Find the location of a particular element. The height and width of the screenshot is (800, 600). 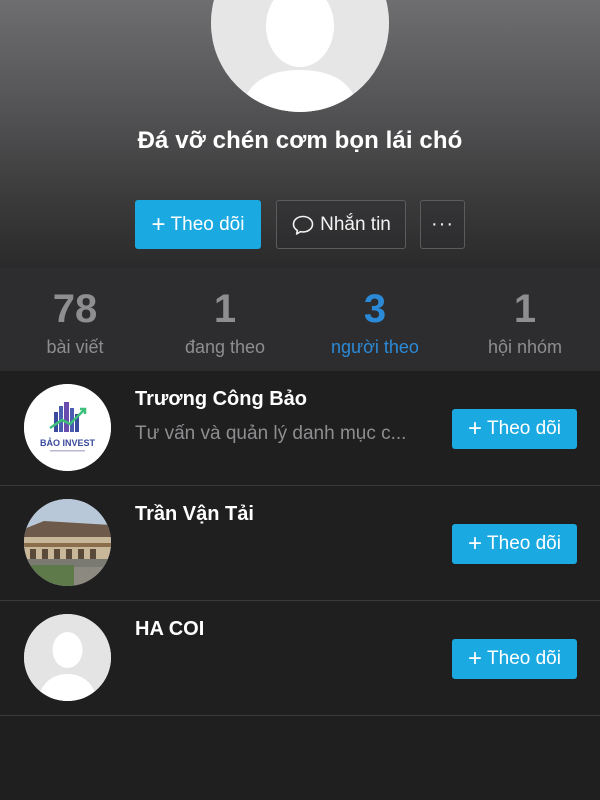

more-options-button: ··· is located at coordinates (442, 224).